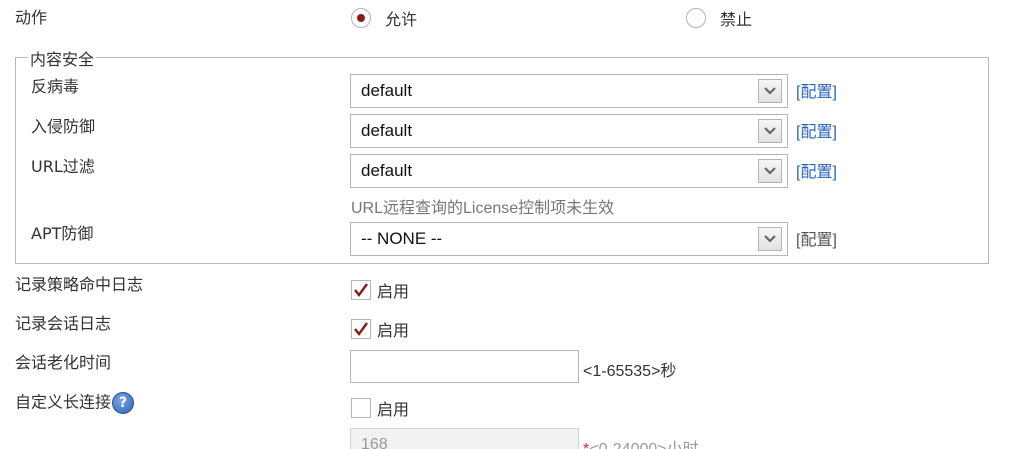  I want to click on url-license-hint: URL远程查询的License控制项未生效, so click(483, 208).